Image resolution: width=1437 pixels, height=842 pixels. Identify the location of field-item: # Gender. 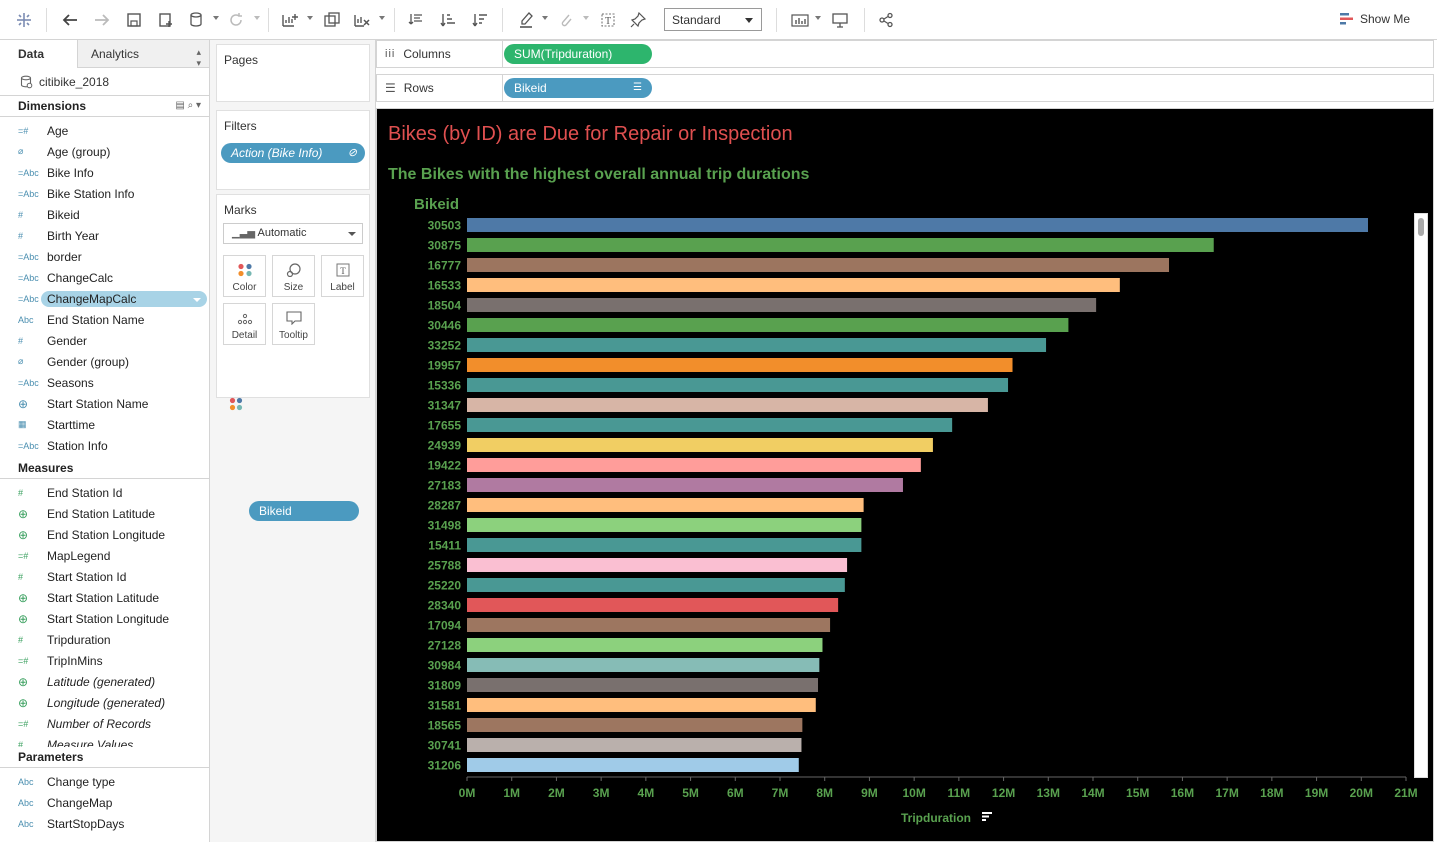
(104, 340).